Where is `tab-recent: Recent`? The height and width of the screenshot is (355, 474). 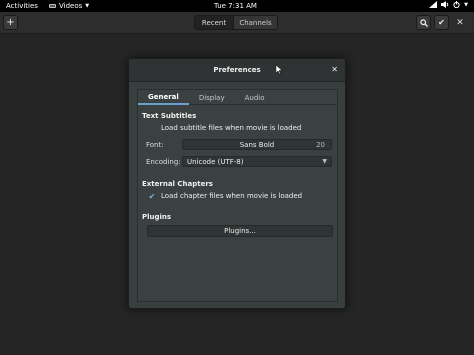
tab-recent: Recent is located at coordinates (214, 22).